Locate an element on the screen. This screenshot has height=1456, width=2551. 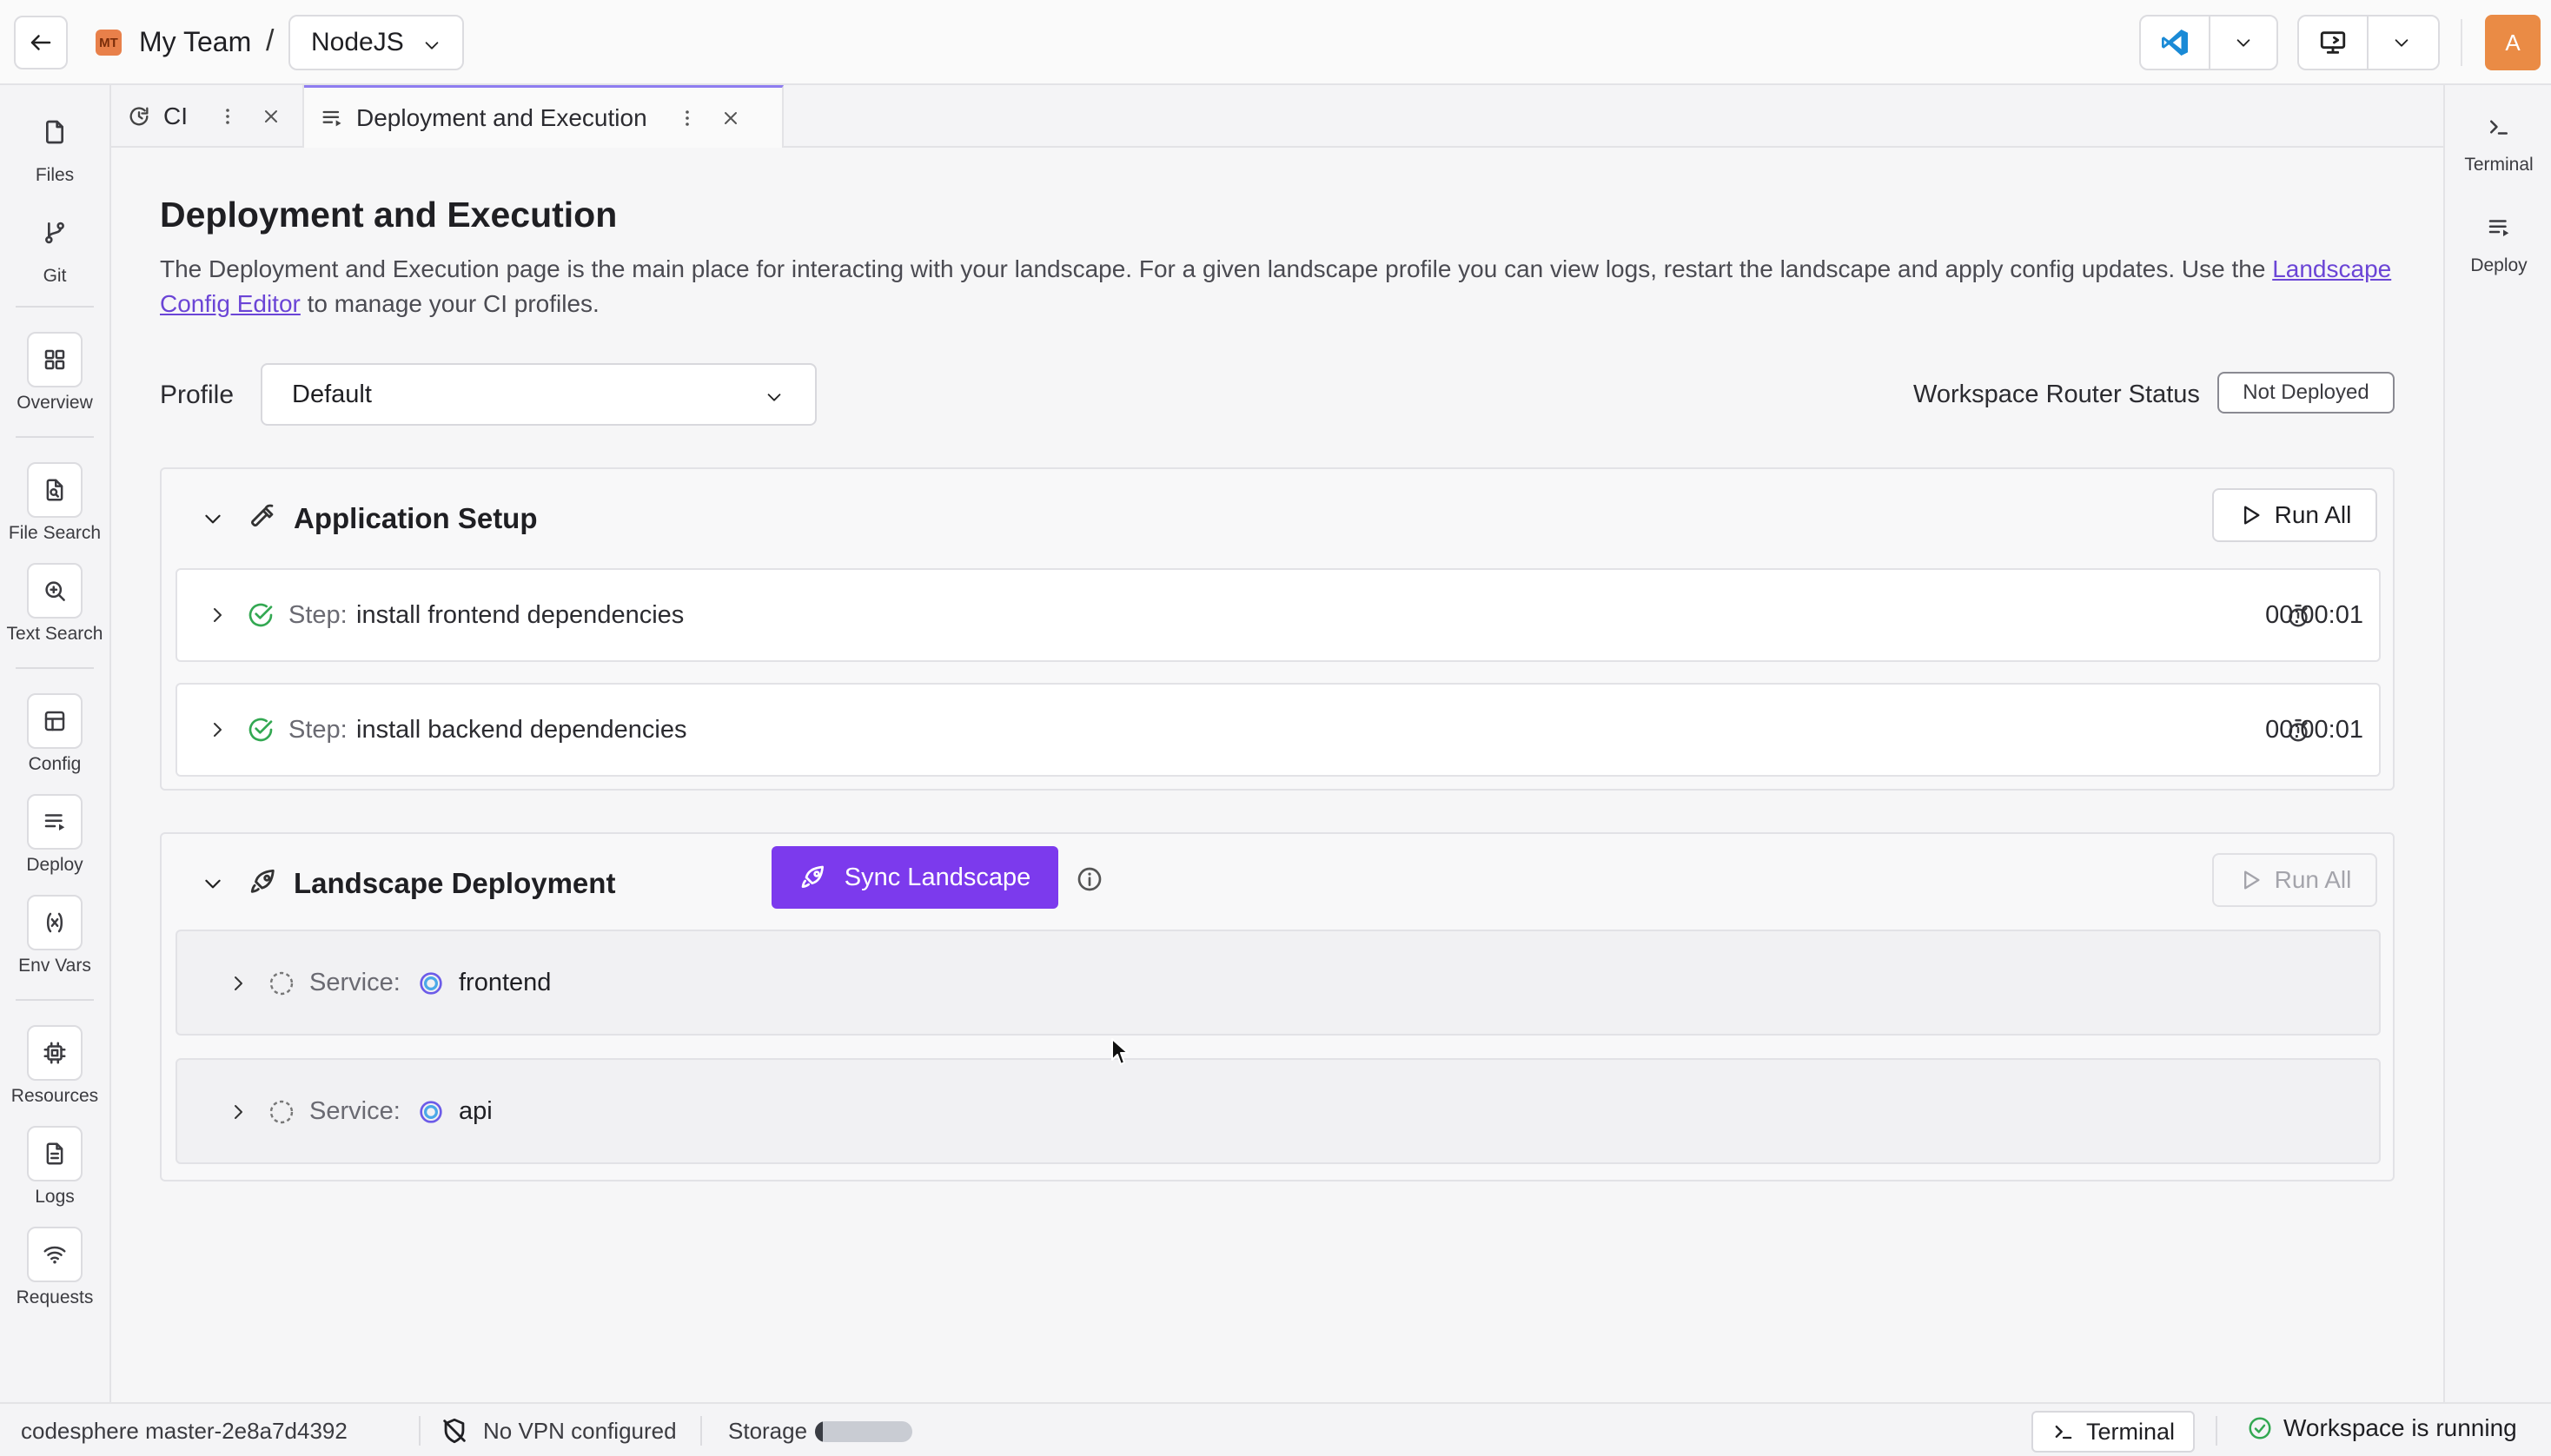
step-name: install frontend dependencies is located at coordinates (520, 615).